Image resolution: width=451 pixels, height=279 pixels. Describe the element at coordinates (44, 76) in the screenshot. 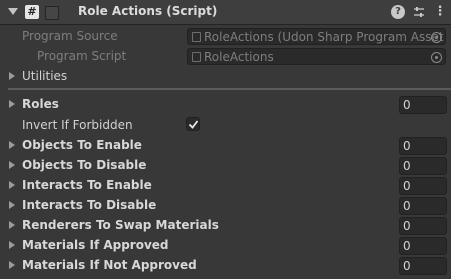

I see `utilities-foldout: Utilities` at that location.